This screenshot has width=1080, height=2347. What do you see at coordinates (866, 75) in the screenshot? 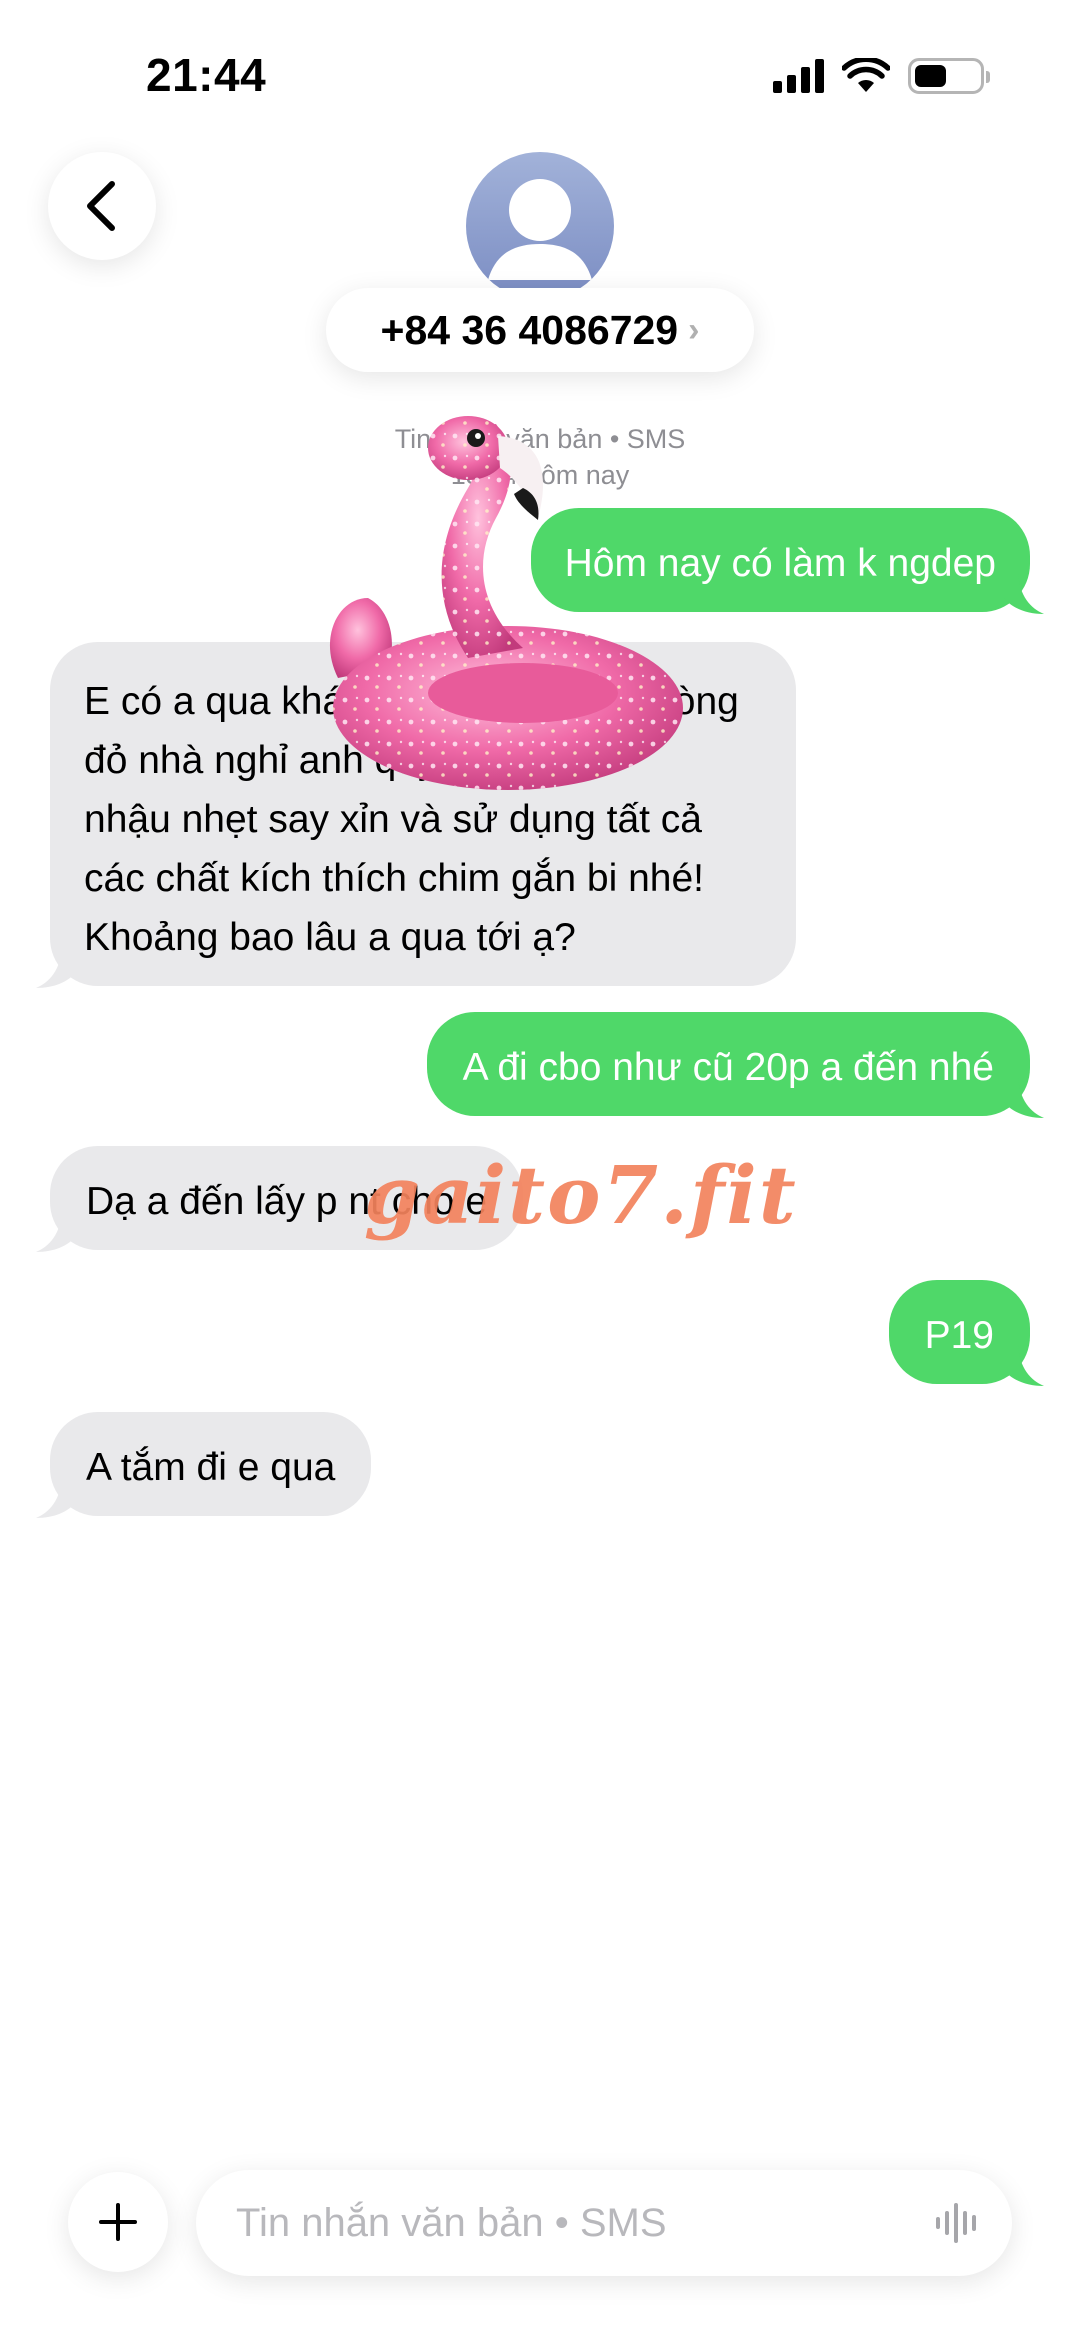
I see `wifi-icon` at bounding box center [866, 75].